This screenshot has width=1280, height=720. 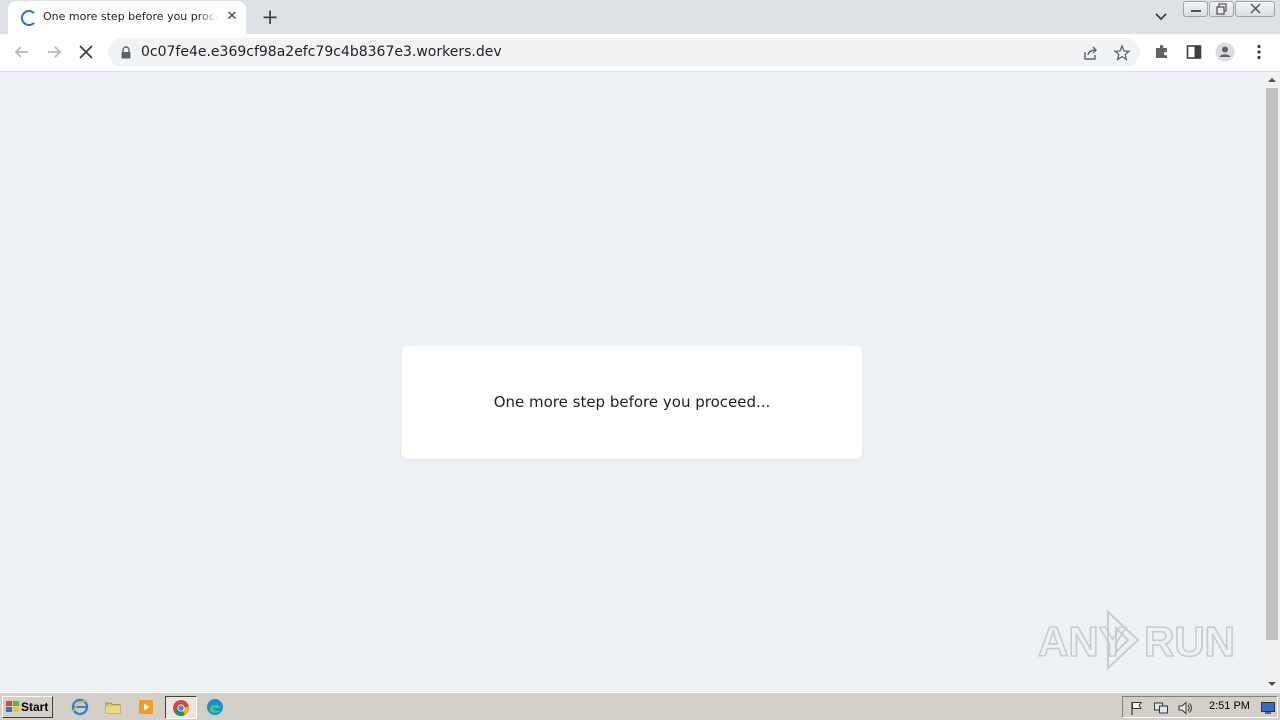 What do you see at coordinates (1161, 17) in the screenshot?
I see `chevron-down-icon` at bounding box center [1161, 17].